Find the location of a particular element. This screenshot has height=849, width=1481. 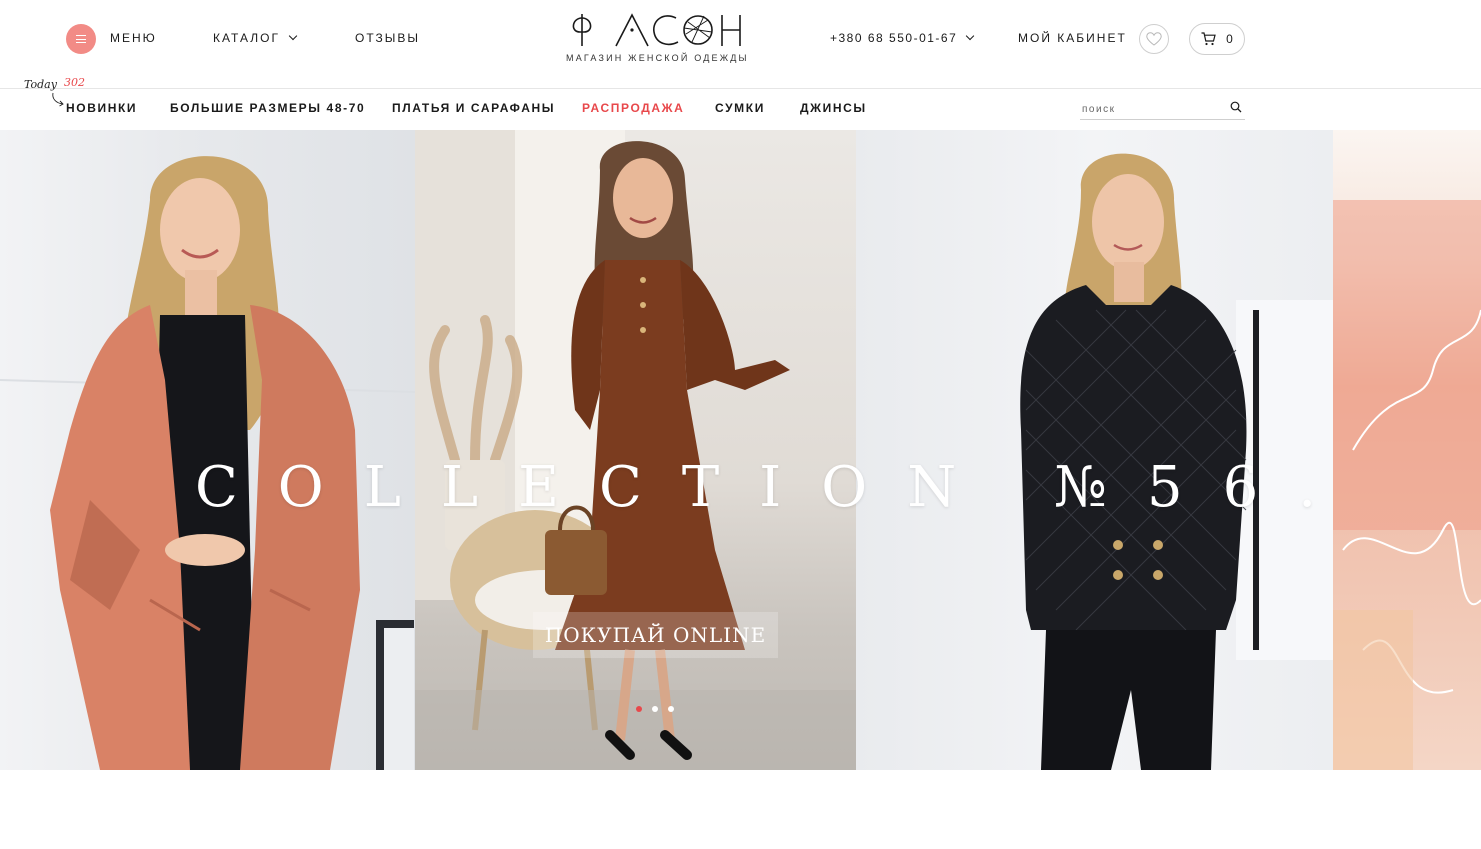

cart-icon is located at coordinates (1208, 39).